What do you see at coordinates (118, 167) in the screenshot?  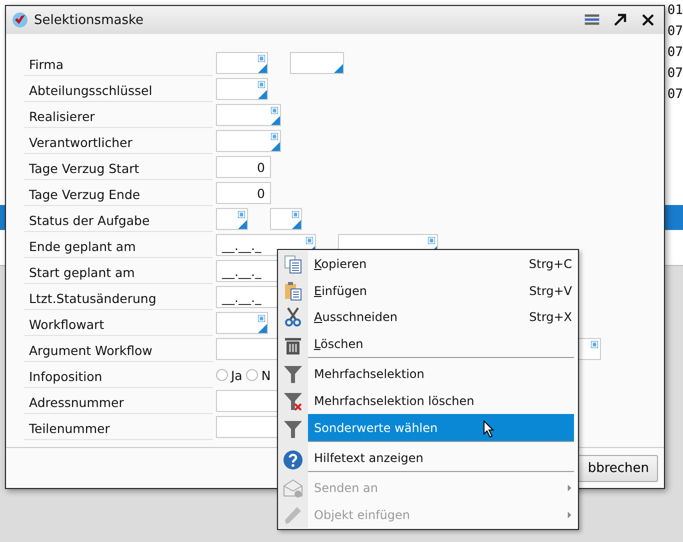 I see `field-label: Tage Verzug Start` at bounding box center [118, 167].